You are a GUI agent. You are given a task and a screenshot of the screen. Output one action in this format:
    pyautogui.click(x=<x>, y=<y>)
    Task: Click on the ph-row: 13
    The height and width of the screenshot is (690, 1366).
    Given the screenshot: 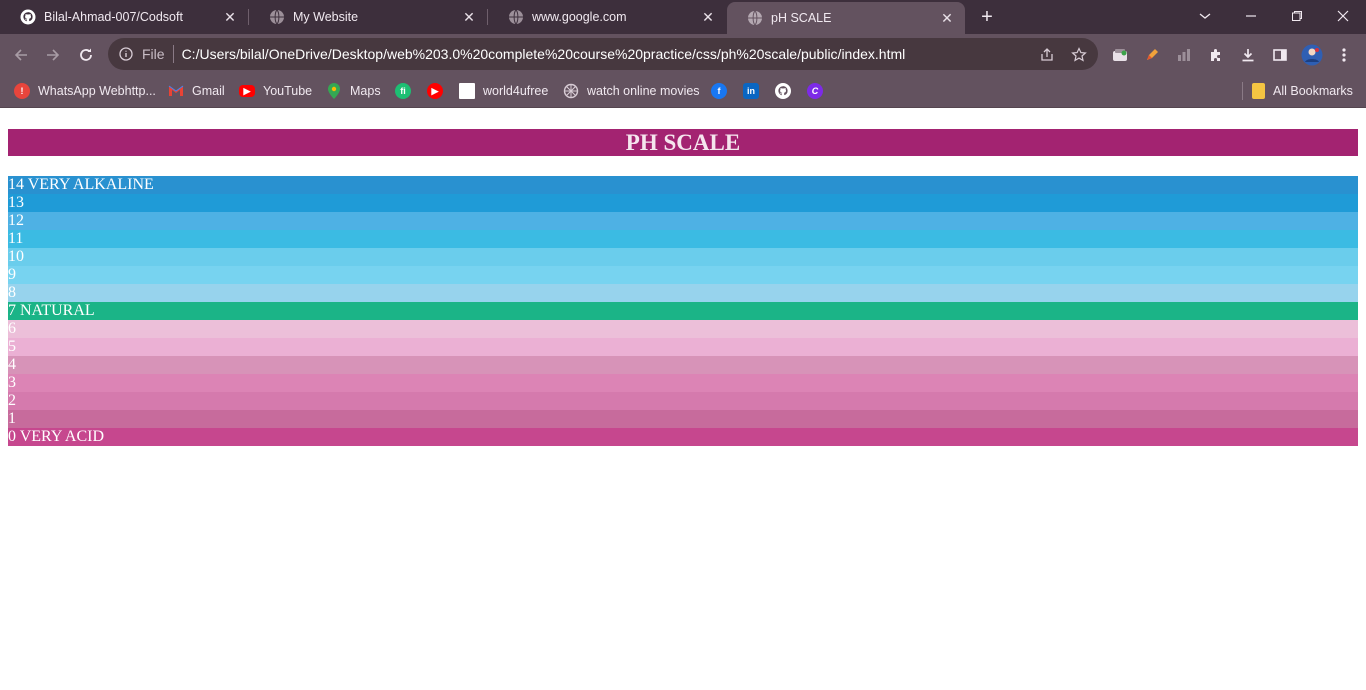 What is the action you would take?
    pyautogui.click(x=683, y=203)
    